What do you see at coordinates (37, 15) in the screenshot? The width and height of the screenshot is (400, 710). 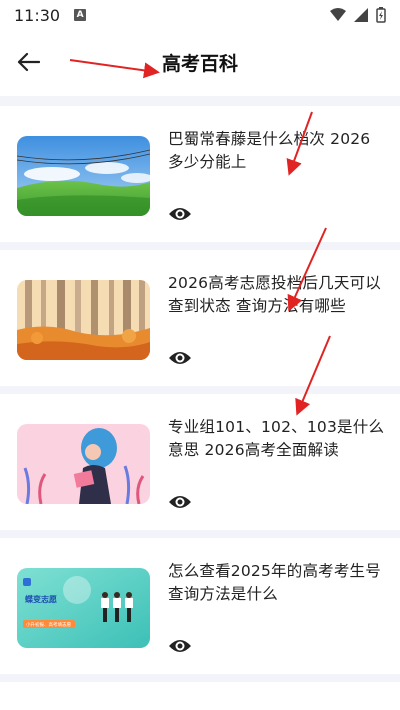 I see `status-time: 11:30` at bounding box center [37, 15].